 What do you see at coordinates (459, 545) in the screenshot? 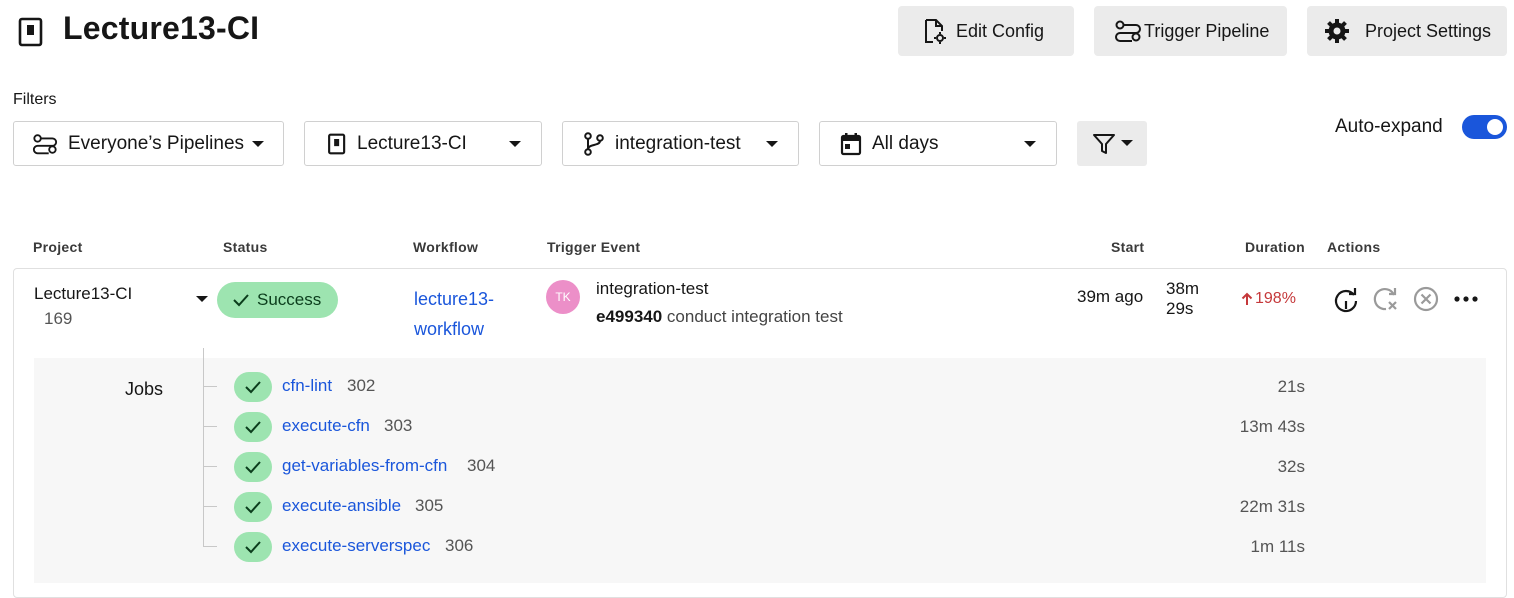
I see `job-number: 306` at bounding box center [459, 545].